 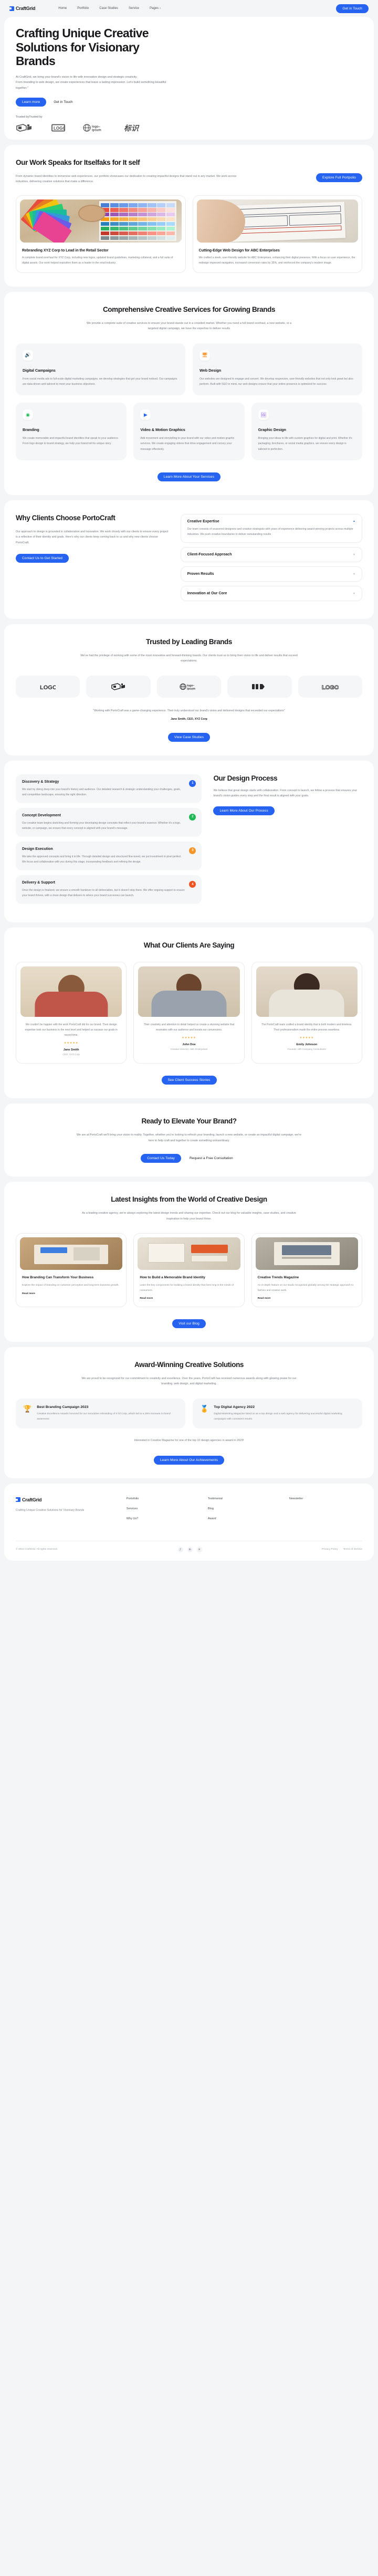 I want to click on footer-link-newsletter: Newsletter, so click(x=325, y=1498).